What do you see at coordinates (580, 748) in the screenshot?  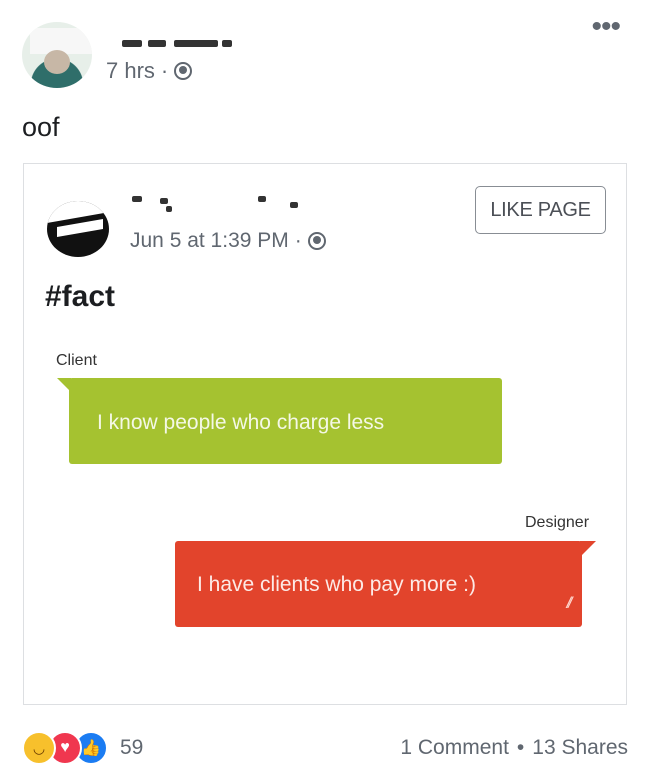 I see `share-count: 13 Shares` at bounding box center [580, 748].